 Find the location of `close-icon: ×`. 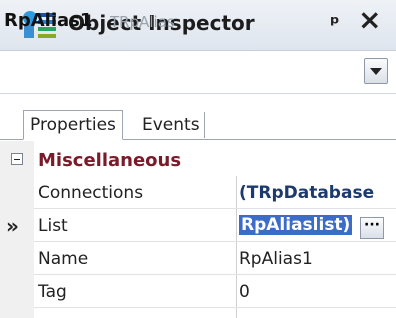

close-icon: × is located at coordinates (369, 20).